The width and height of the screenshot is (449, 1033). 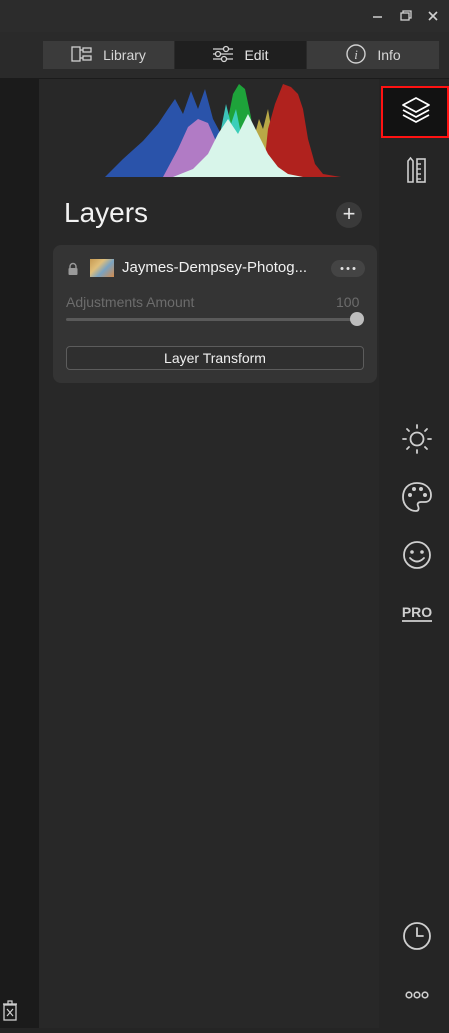 I want to click on tab-info-label: Info, so click(x=389, y=55).